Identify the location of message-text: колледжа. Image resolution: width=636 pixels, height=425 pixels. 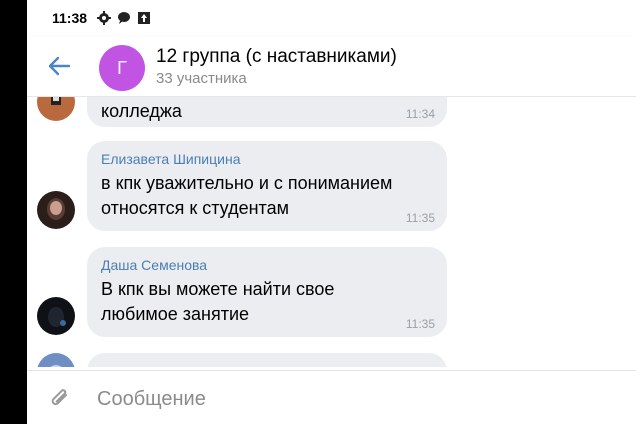
(141, 111).